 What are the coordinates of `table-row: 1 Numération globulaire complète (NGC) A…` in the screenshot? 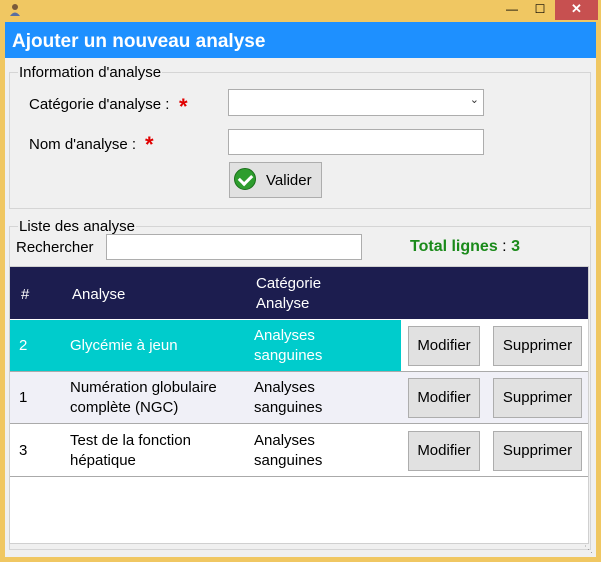 It's located at (299, 398).